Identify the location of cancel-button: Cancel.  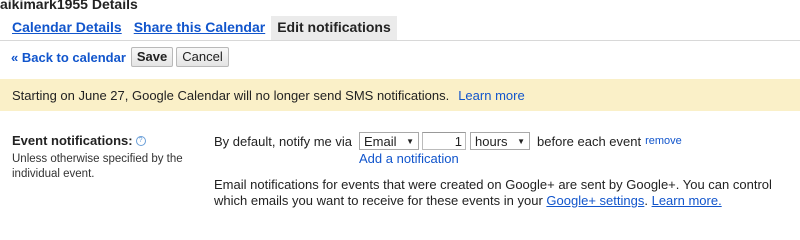
(202, 57).